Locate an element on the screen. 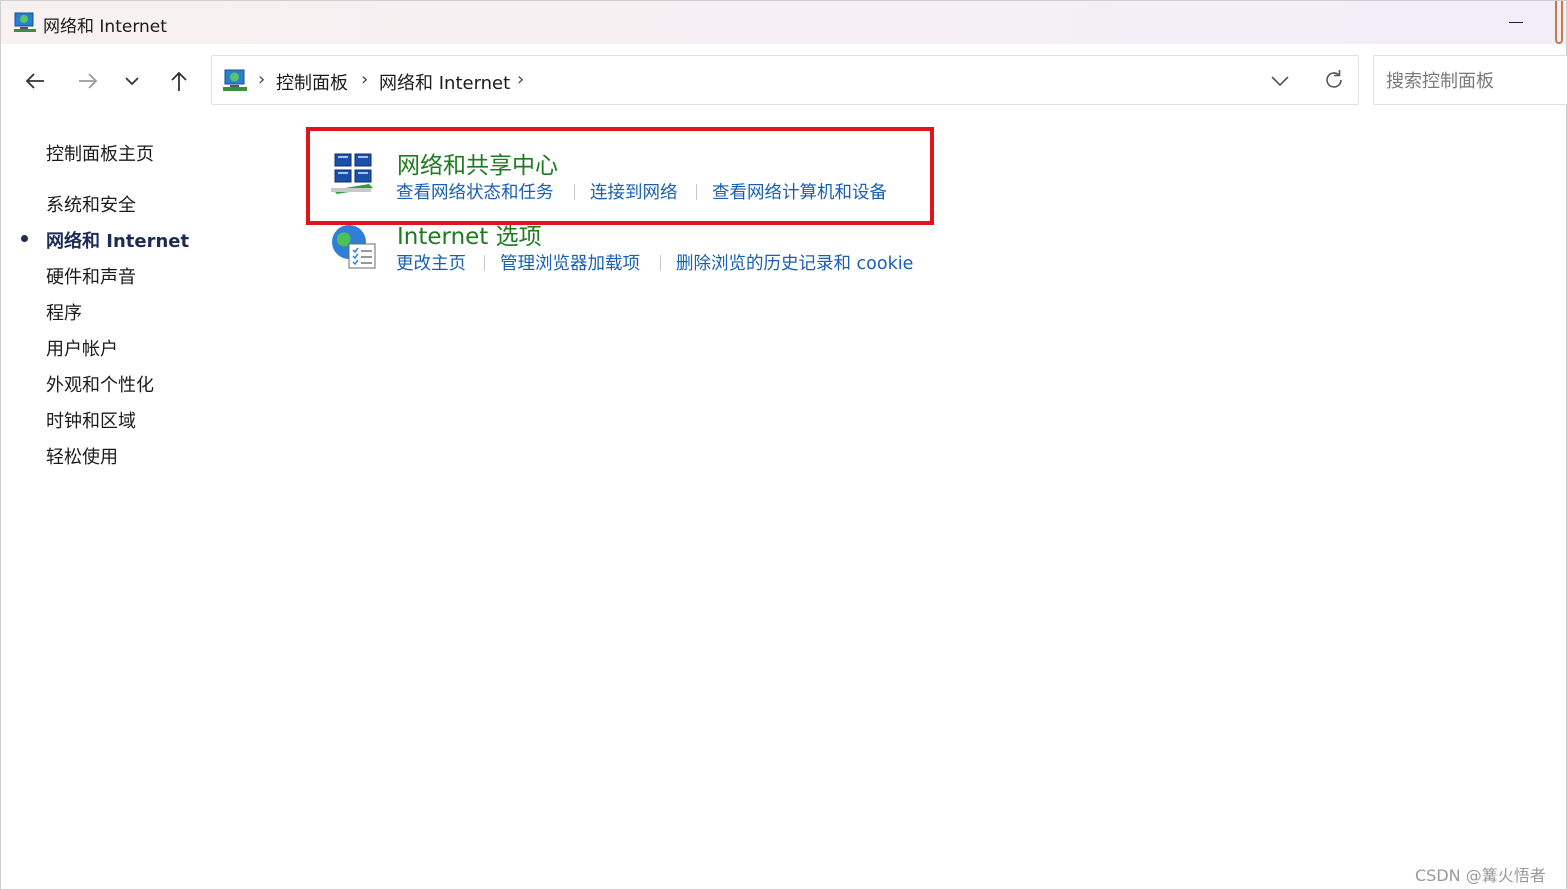 This screenshot has width=1567, height=890. network-sharing-center-icon is located at coordinates (352, 173).